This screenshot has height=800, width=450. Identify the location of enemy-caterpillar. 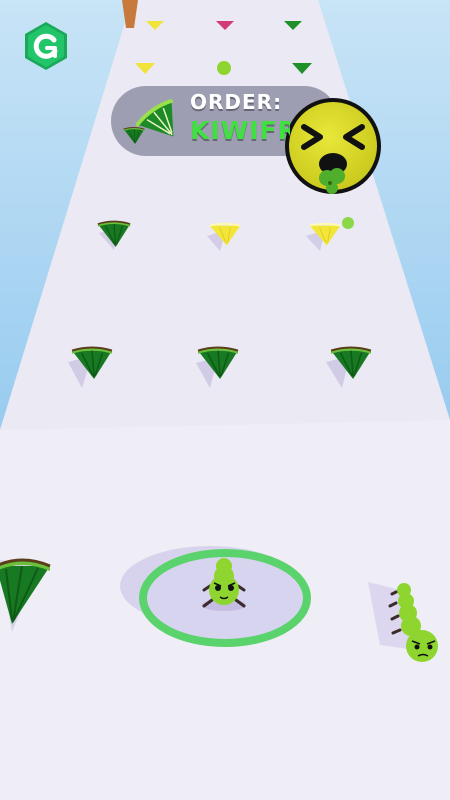
(224, 68).